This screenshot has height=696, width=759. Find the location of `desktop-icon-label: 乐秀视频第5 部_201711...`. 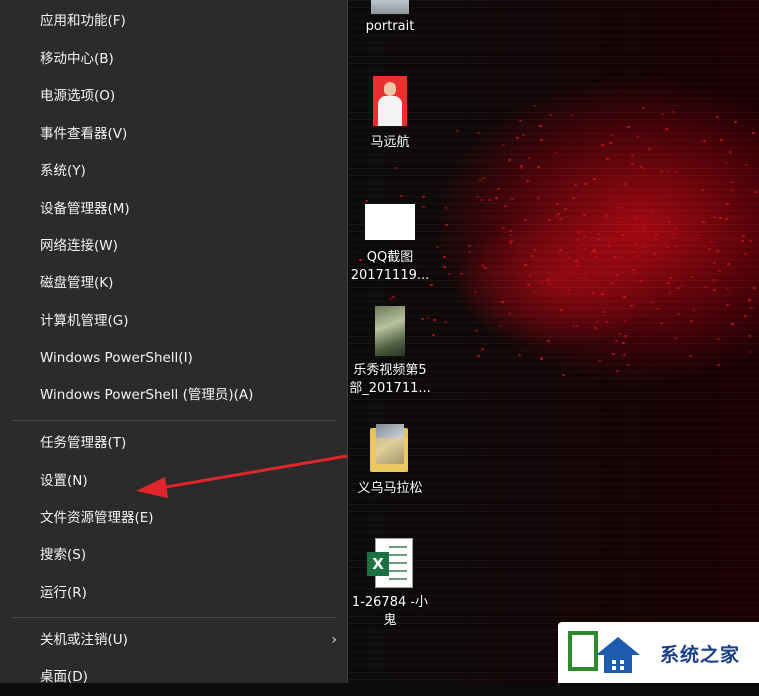

desktop-icon-label: 乐秀视频第5 部_201711... is located at coordinates (390, 379).